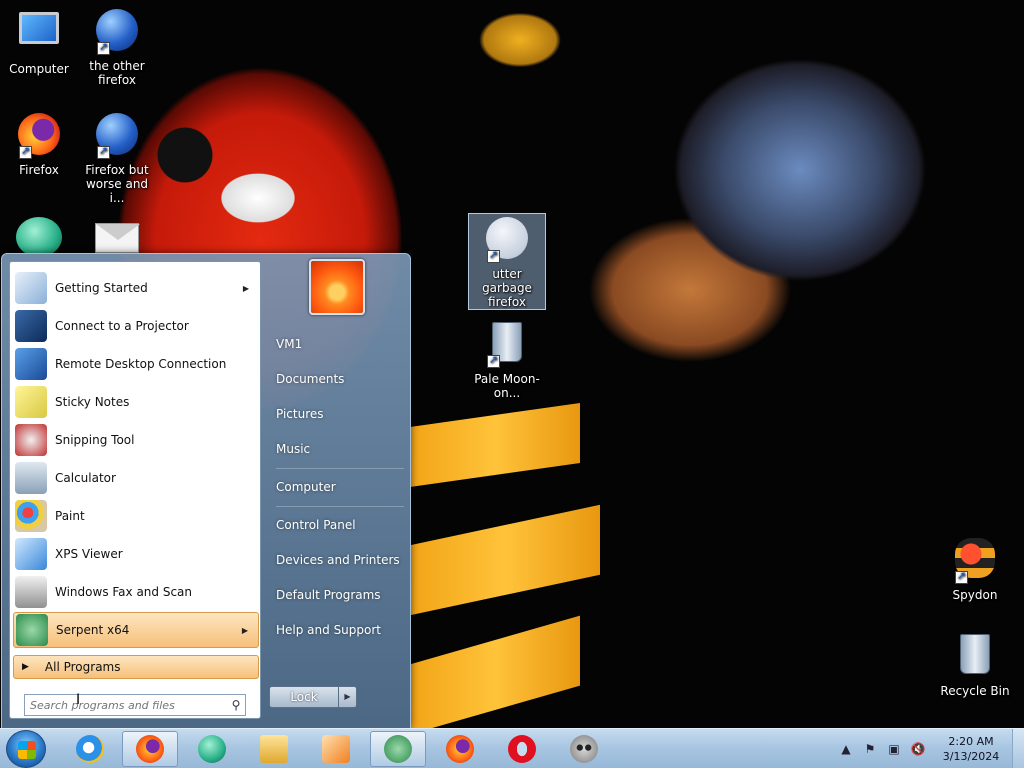 This screenshot has width=1024, height=768. Describe the element at coordinates (507, 288) in the screenshot. I see `desktop-icon-label: utter garbage firefox` at that location.